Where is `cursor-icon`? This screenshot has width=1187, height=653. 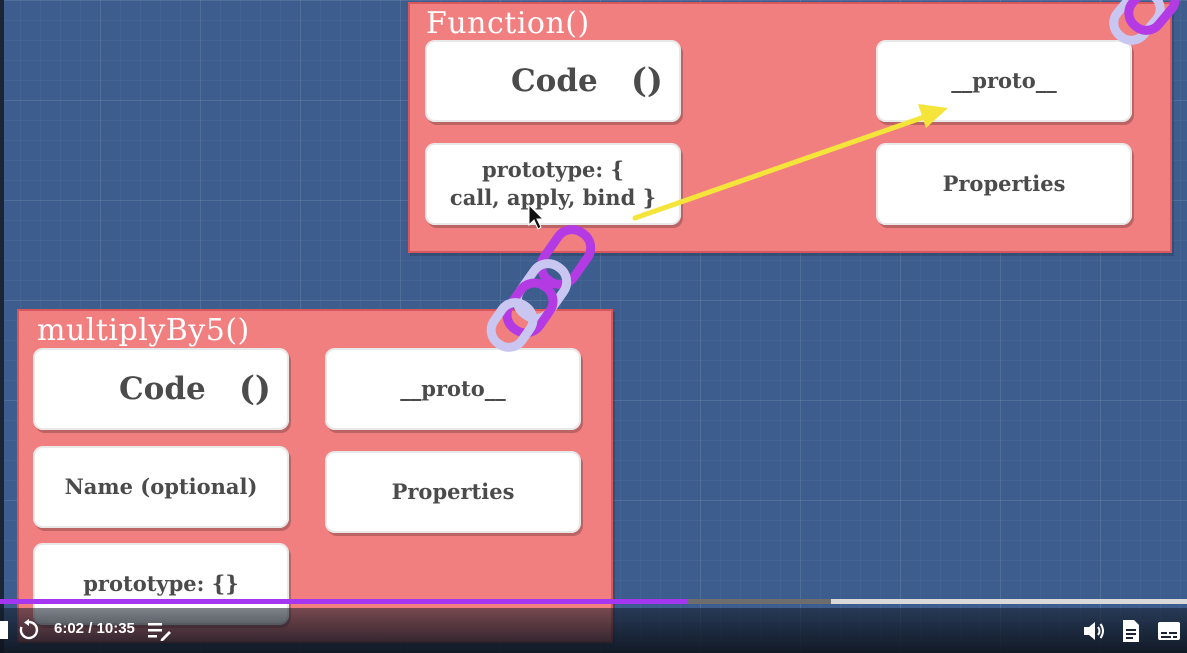 cursor-icon is located at coordinates (536, 216).